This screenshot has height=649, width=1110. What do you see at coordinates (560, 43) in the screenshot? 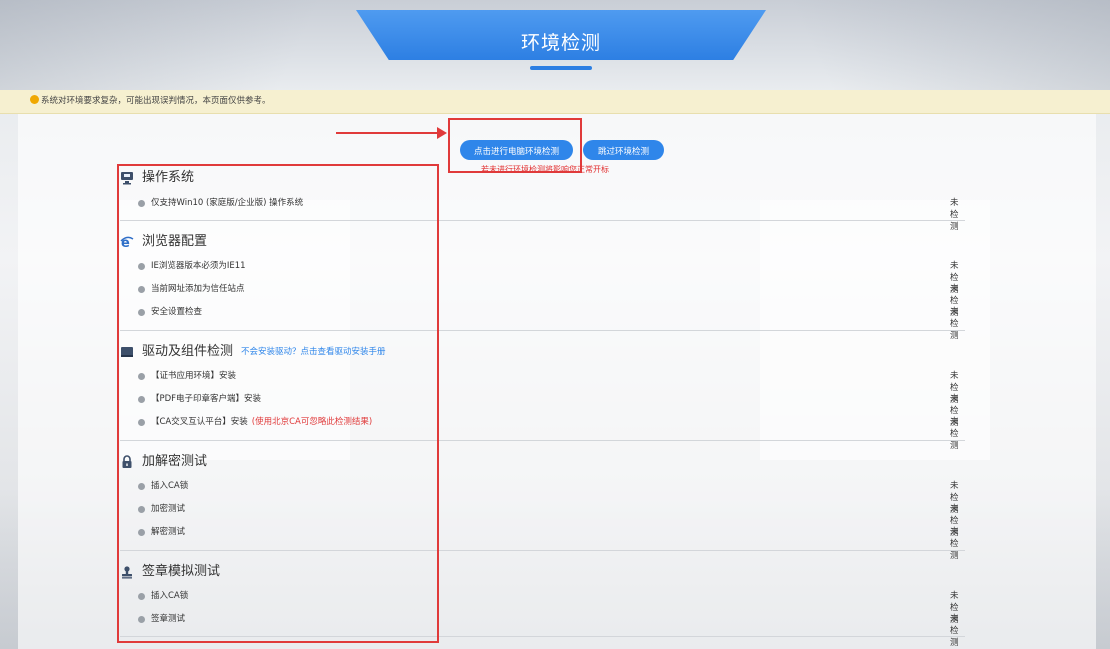
I see `page-title: 环境检测` at bounding box center [560, 43].